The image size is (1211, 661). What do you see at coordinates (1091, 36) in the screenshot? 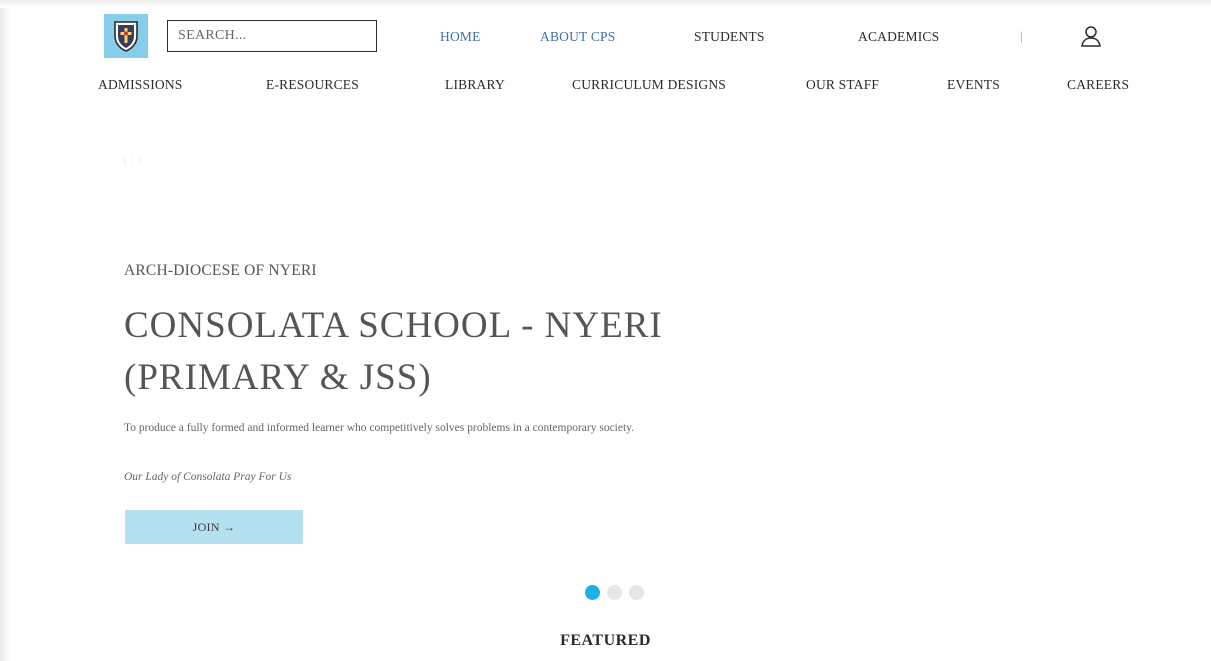
I see `user-icon` at bounding box center [1091, 36].